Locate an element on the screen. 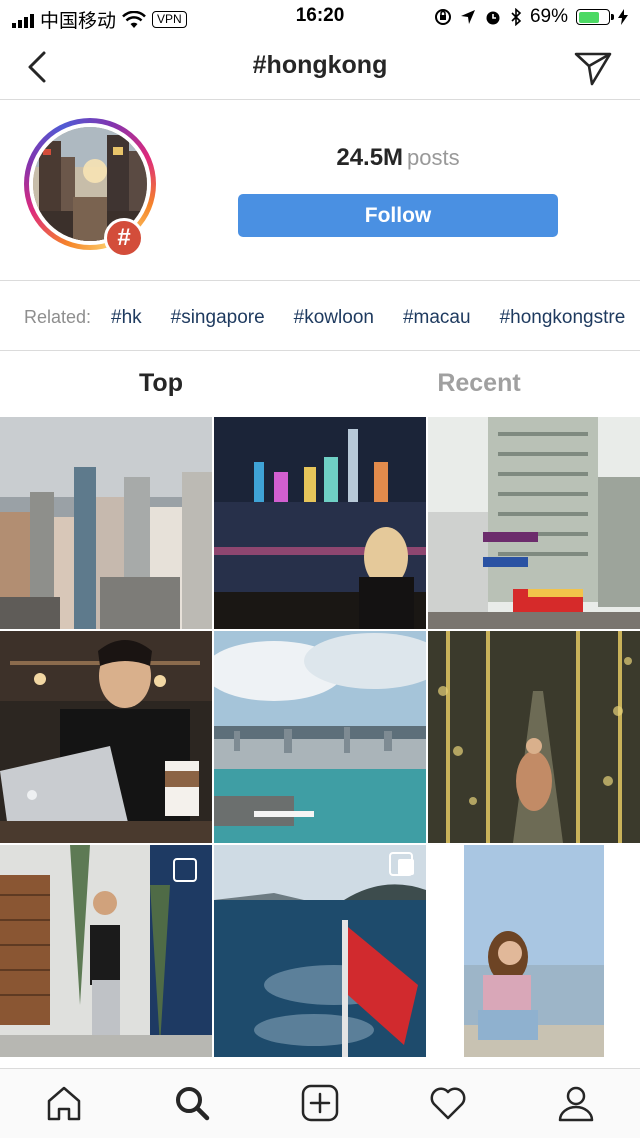  battery-percent: 69% is located at coordinates (548, 16).